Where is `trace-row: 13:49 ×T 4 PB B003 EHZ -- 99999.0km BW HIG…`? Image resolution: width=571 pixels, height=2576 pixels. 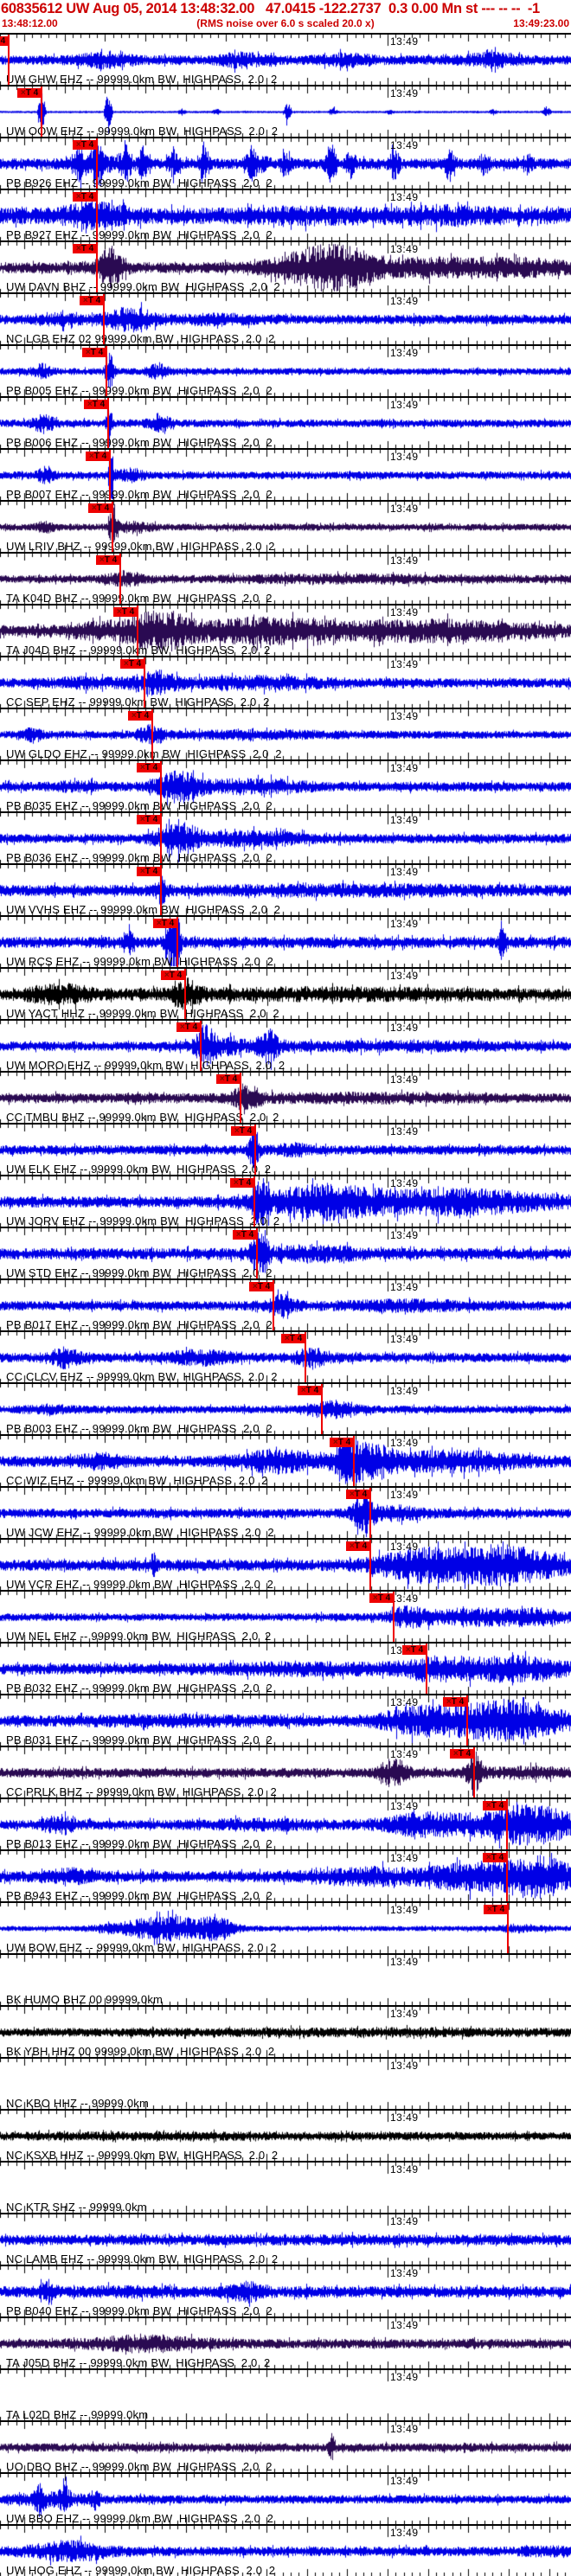 trace-row: 13:49 ×T 4 PB B003 EHZ -- 99999.0km BW HIG… is located at coordinates (285, 1408).